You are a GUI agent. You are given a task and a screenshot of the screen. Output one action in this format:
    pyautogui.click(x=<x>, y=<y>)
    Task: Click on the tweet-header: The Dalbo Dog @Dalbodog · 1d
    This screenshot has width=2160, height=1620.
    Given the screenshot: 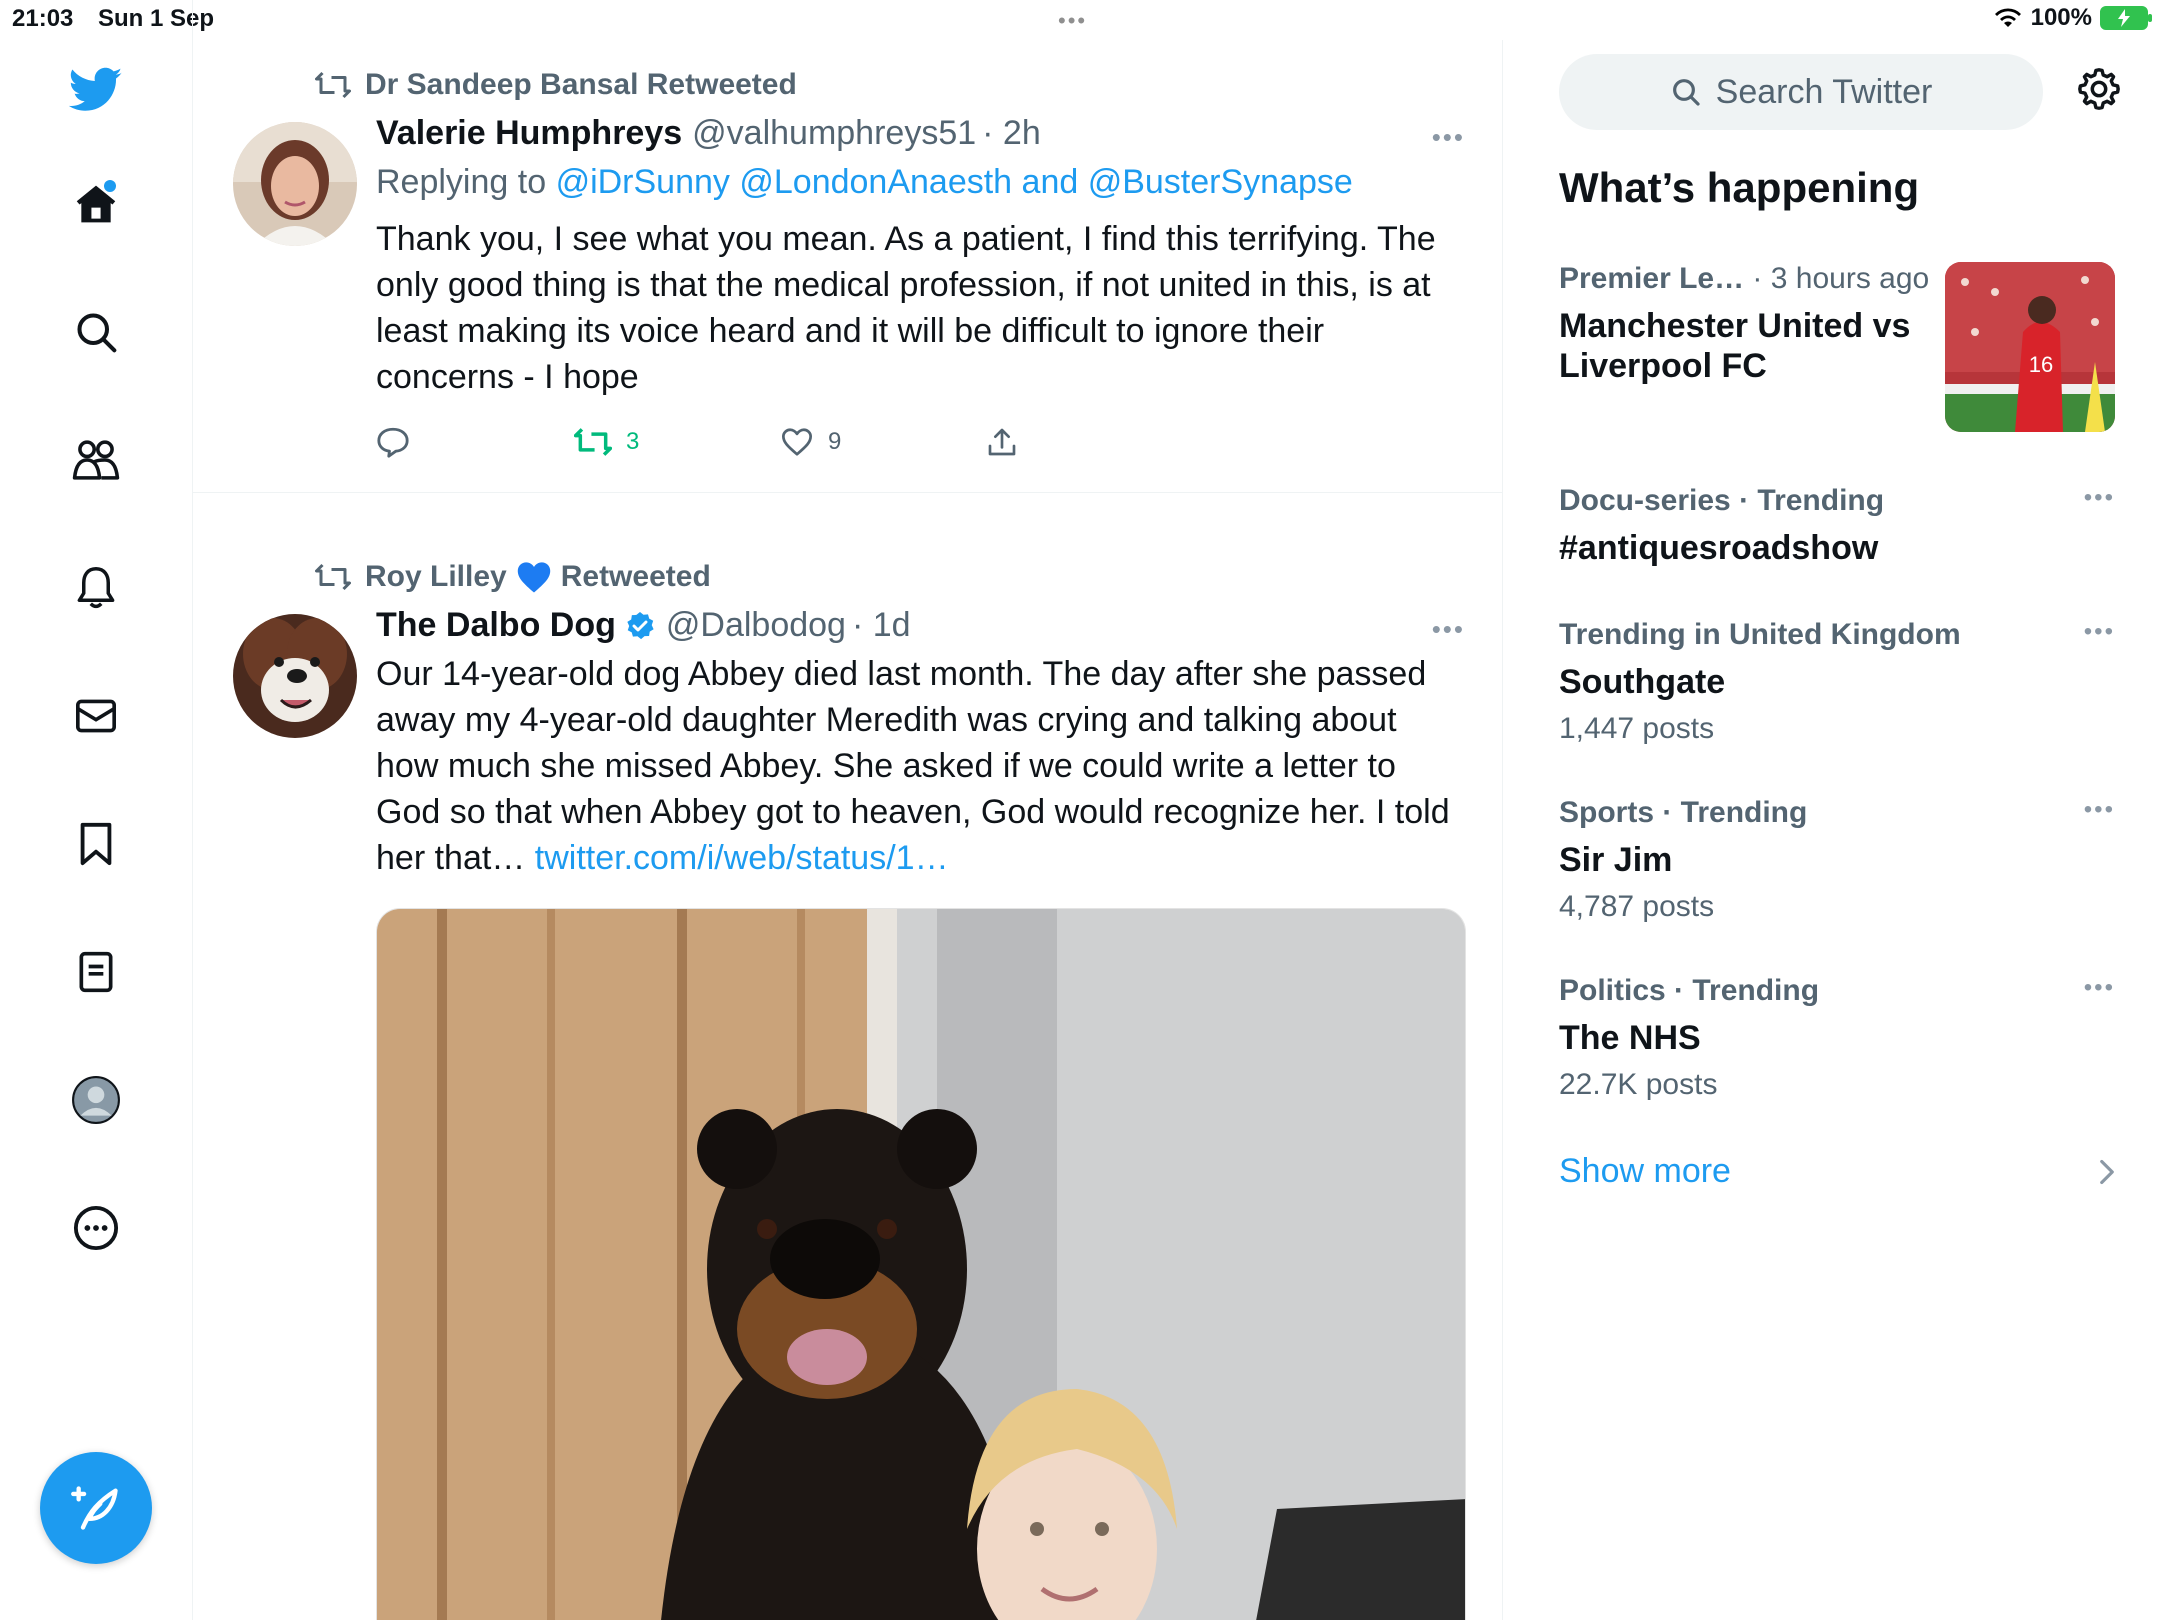 What is the action you would take?
    pyautogui.click(x=920, y=625)
    